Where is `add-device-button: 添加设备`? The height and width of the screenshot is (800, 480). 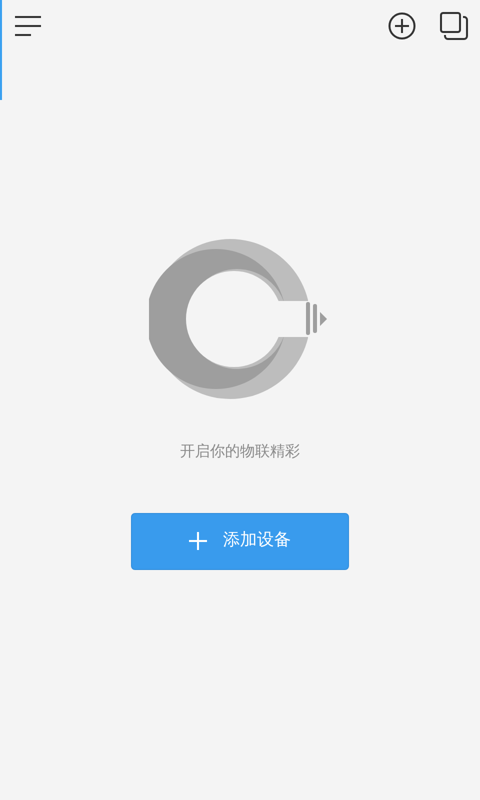
add-device-button: 添加设备 is located at coordinates (240, 541).